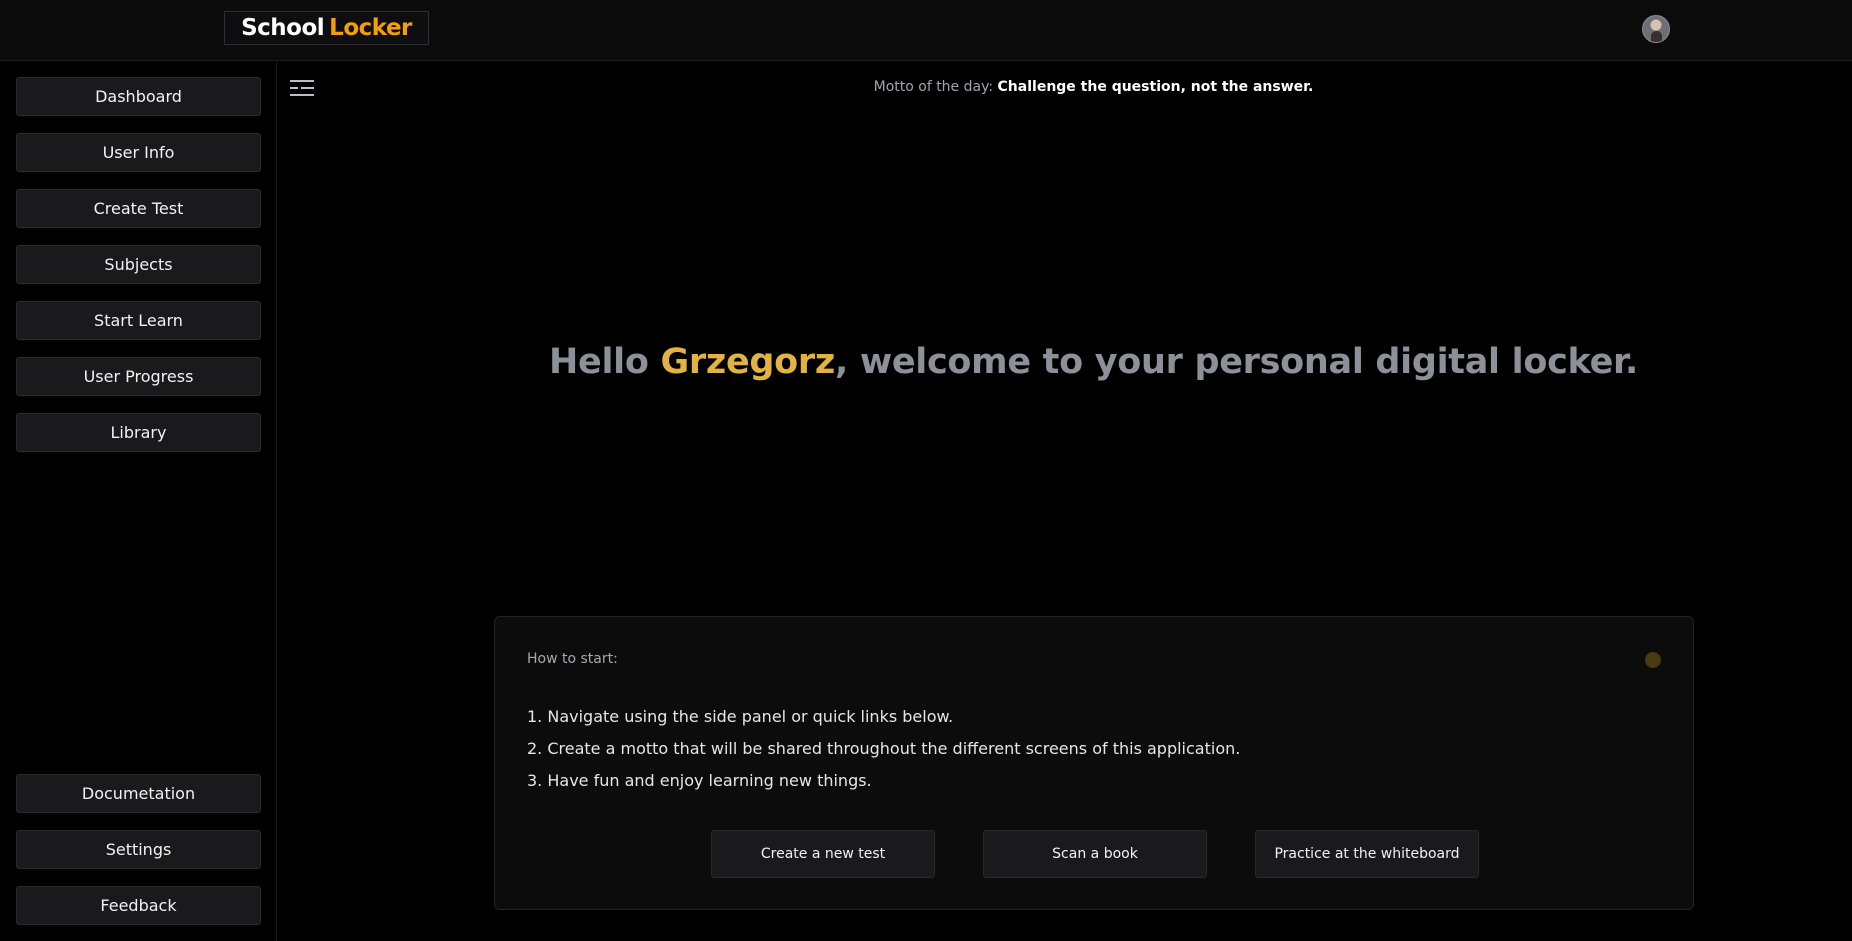  Describe the element at coordinates (138, 320) in the screenshot. I see `sidebar-item-start-learn: Start Learn` at that location.